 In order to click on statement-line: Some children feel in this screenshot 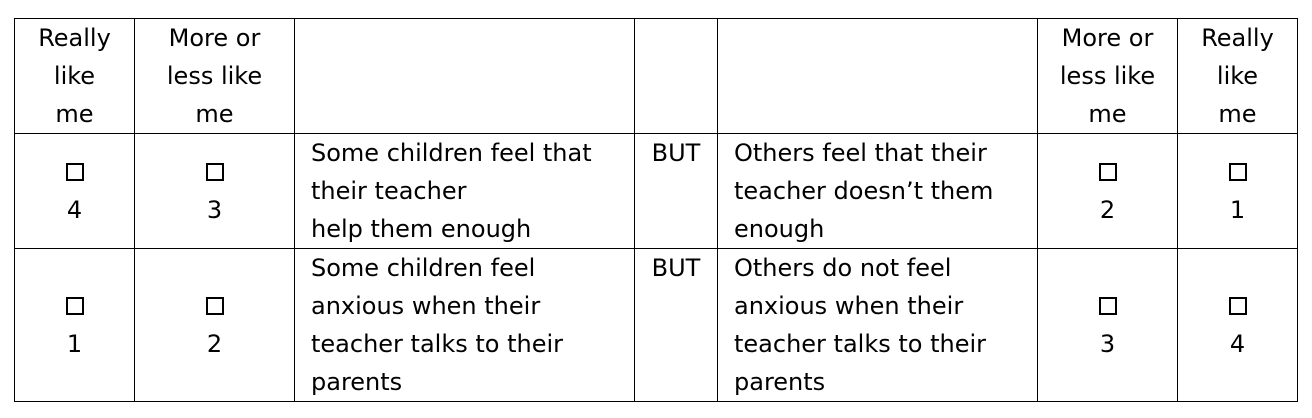, I will do `click(423, 268)`.